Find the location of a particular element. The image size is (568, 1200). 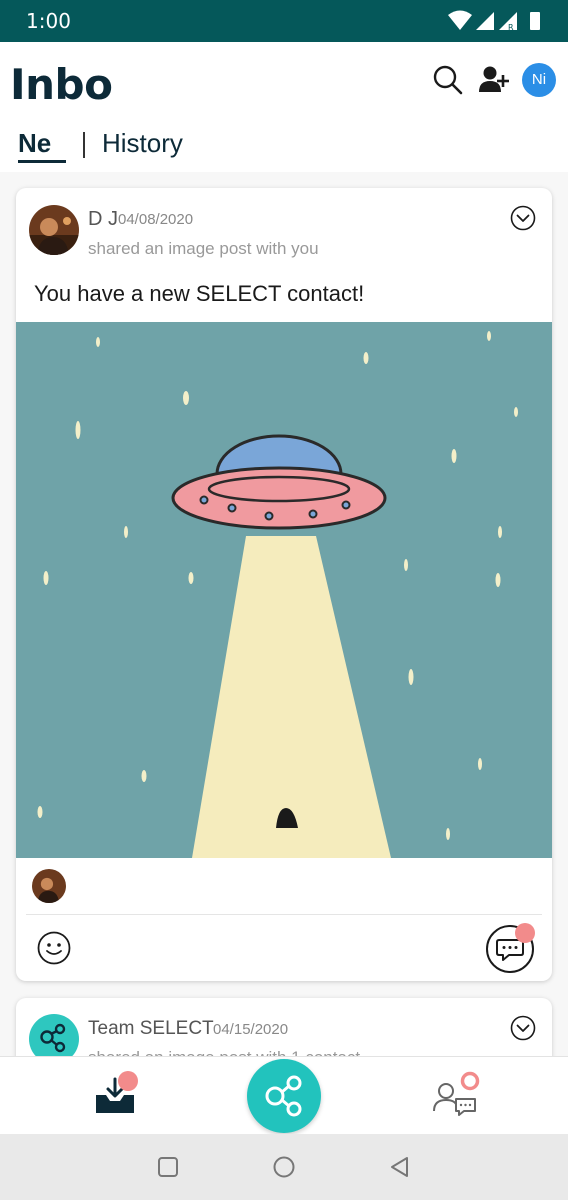

share-fab-button is located at coordinates (284, 1096).